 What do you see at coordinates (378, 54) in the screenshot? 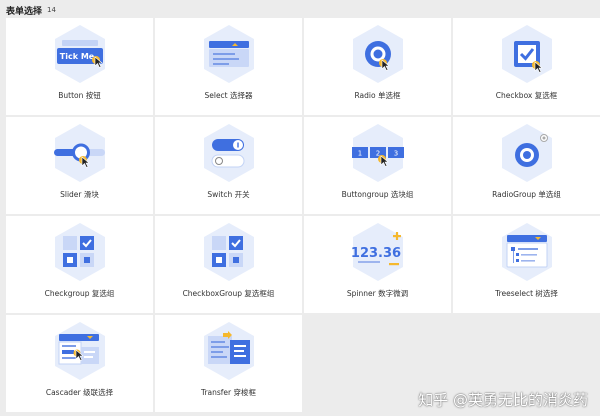
I see `radio-icon` at bounding box center [378, 54].